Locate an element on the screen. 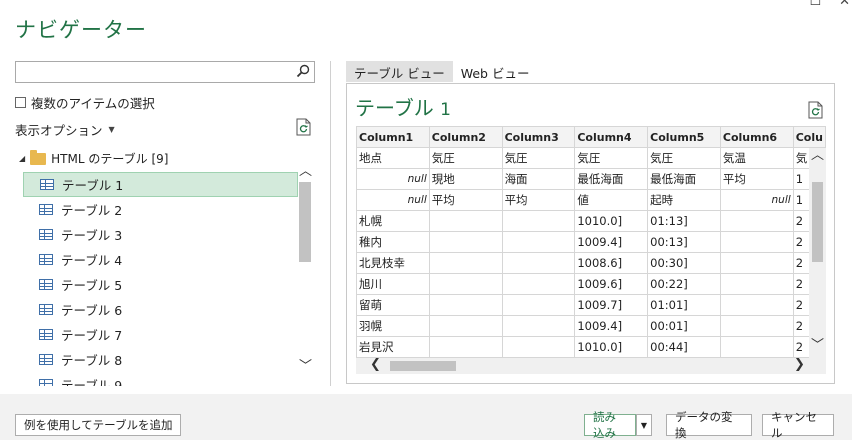 Image resolution: width=852 pixels, height=440 pixels. table-cell: 1009.6] is located at coordinates (611, 284).